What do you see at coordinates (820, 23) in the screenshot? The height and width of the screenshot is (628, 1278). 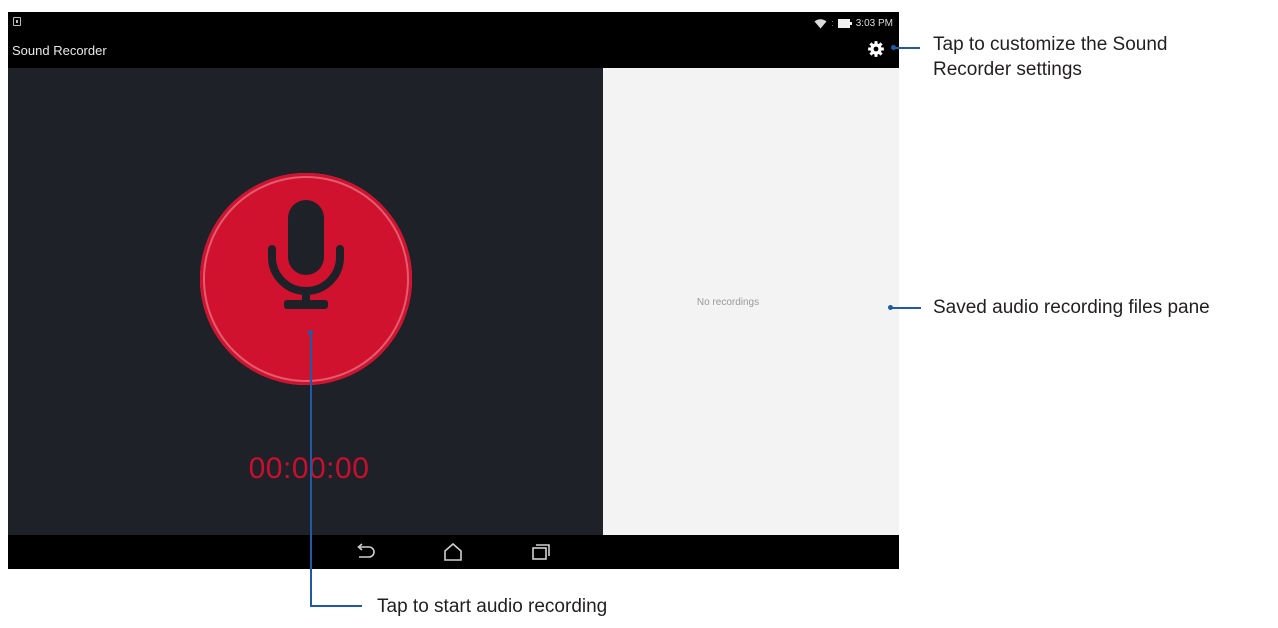 I see `wifi-icon` at bounding box center [820, 23].